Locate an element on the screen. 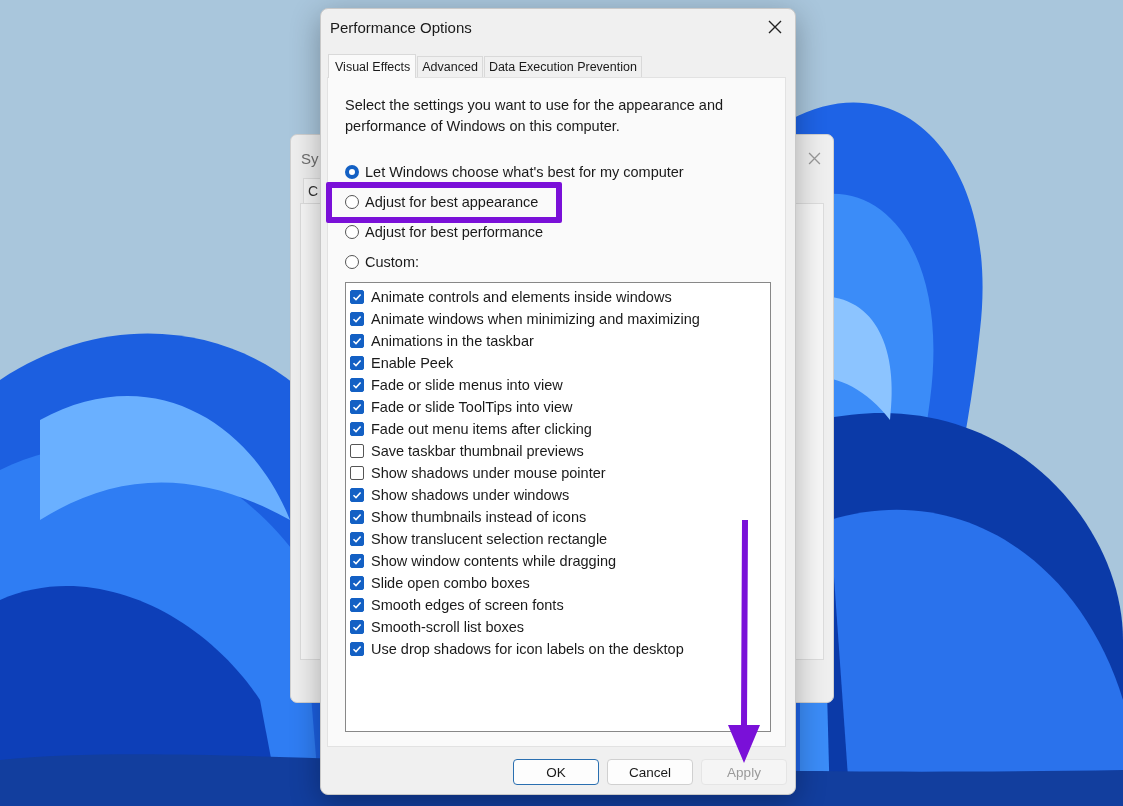 This screenshot has height=806, width=1123. checkbox-label: Fade or slide ToolTips into view is located at coordinates (472, 407).